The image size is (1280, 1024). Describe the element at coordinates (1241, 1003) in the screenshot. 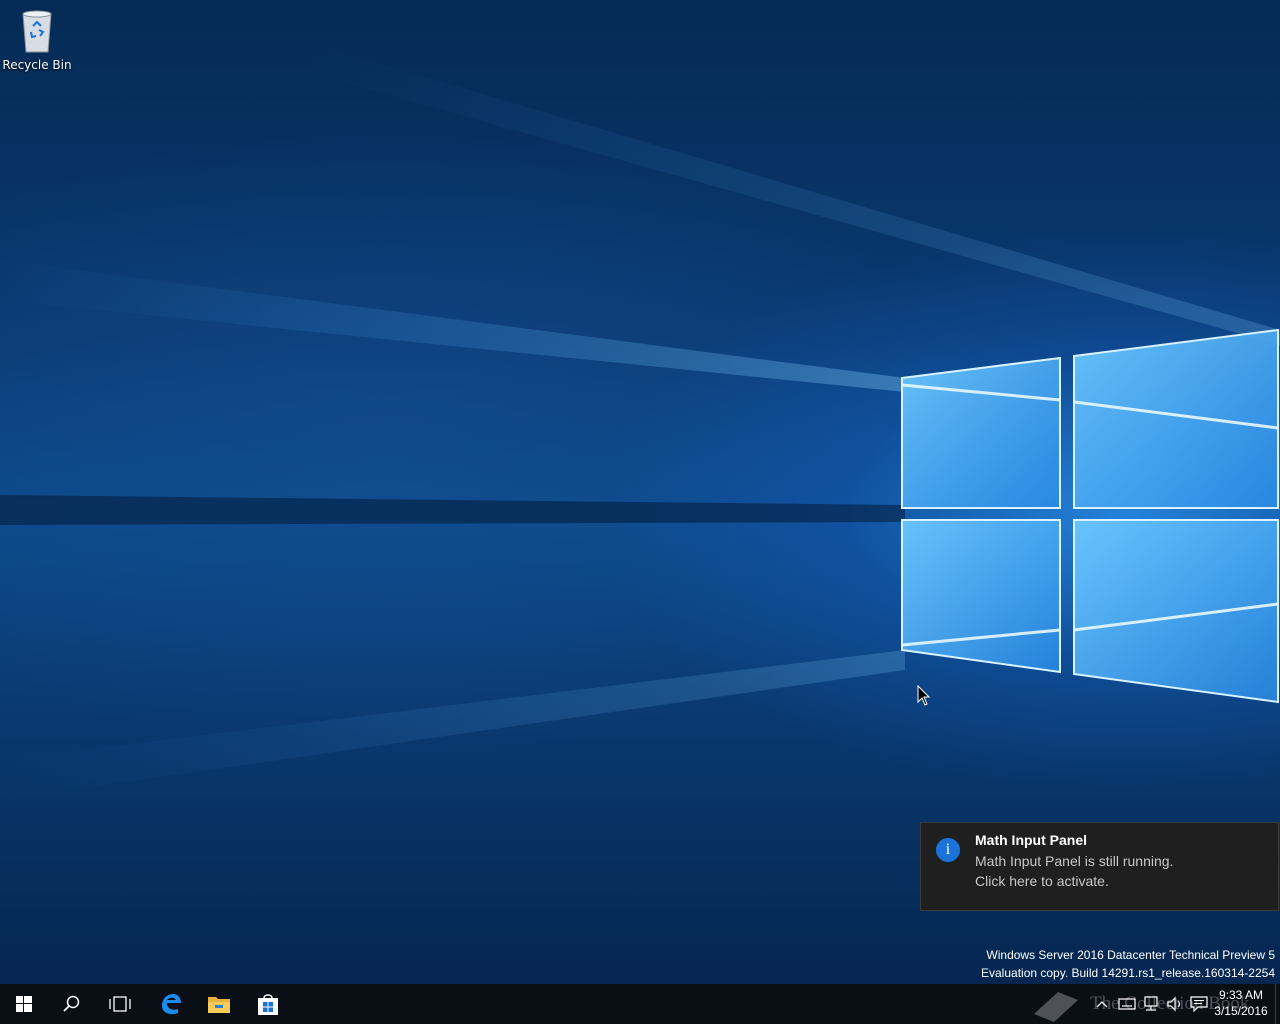

I see `taskbar-clock: 9:33 AM 3/15/2016` at that location.